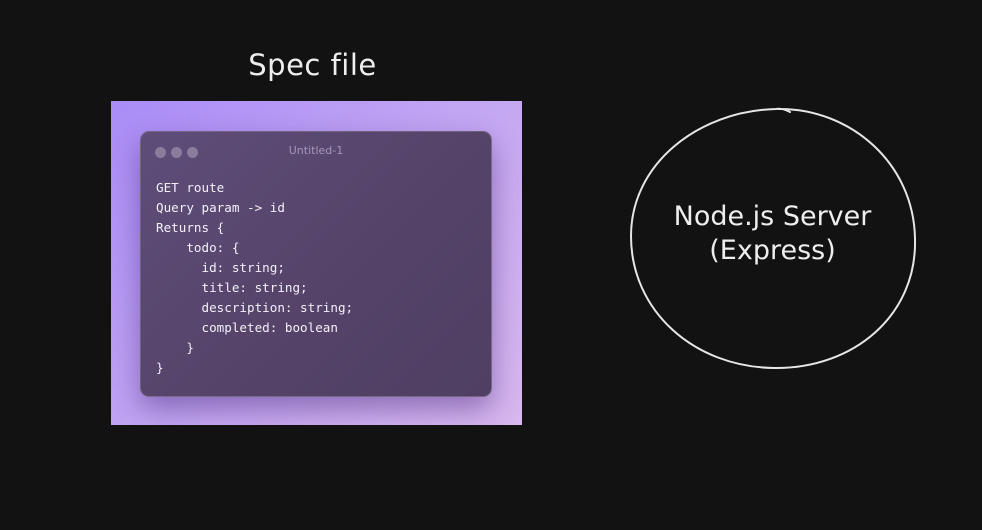  Describe the element at coordinates (220, 207) in the screenshot. I see `code-line: Query param -> id` at that location.